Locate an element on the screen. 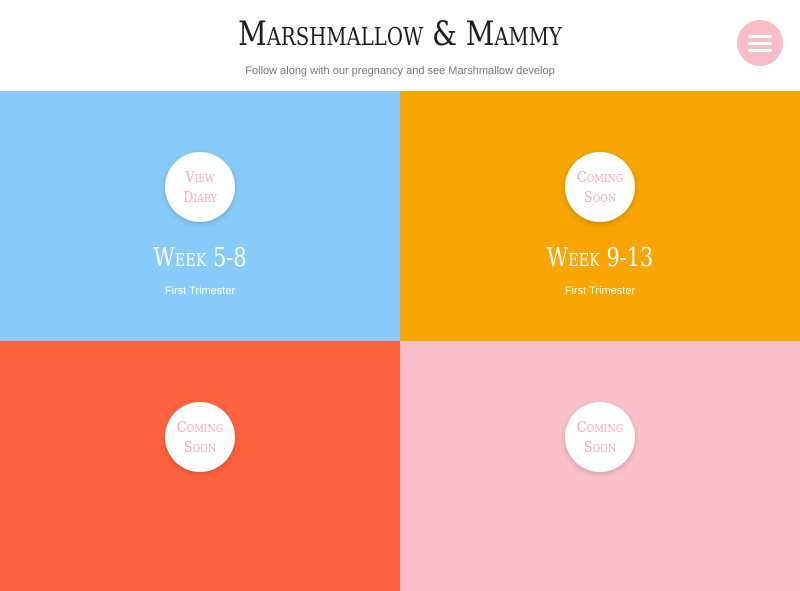 The width and height of the screenshot is (800, 591). week-title: Week 5-8 is located at coordinates (200, 258).